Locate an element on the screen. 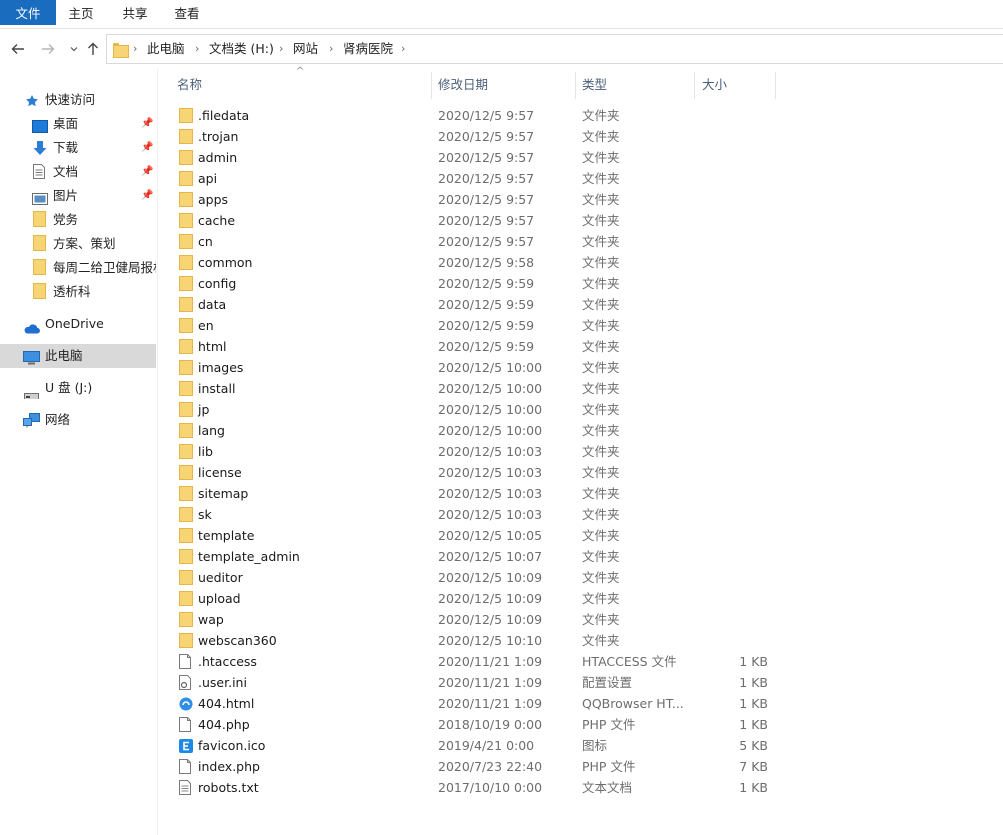 The image size is (1003, 835). file-name: common is located at coordinates (225, 262).